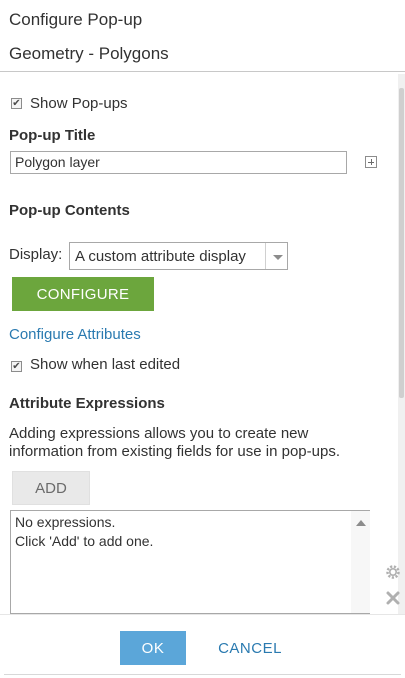 This screenshot has width=405, height=678. What do you see at coordinates (393, 598) in the screenshot?
I see `close-x-icon` at bounding box center [393, 598].